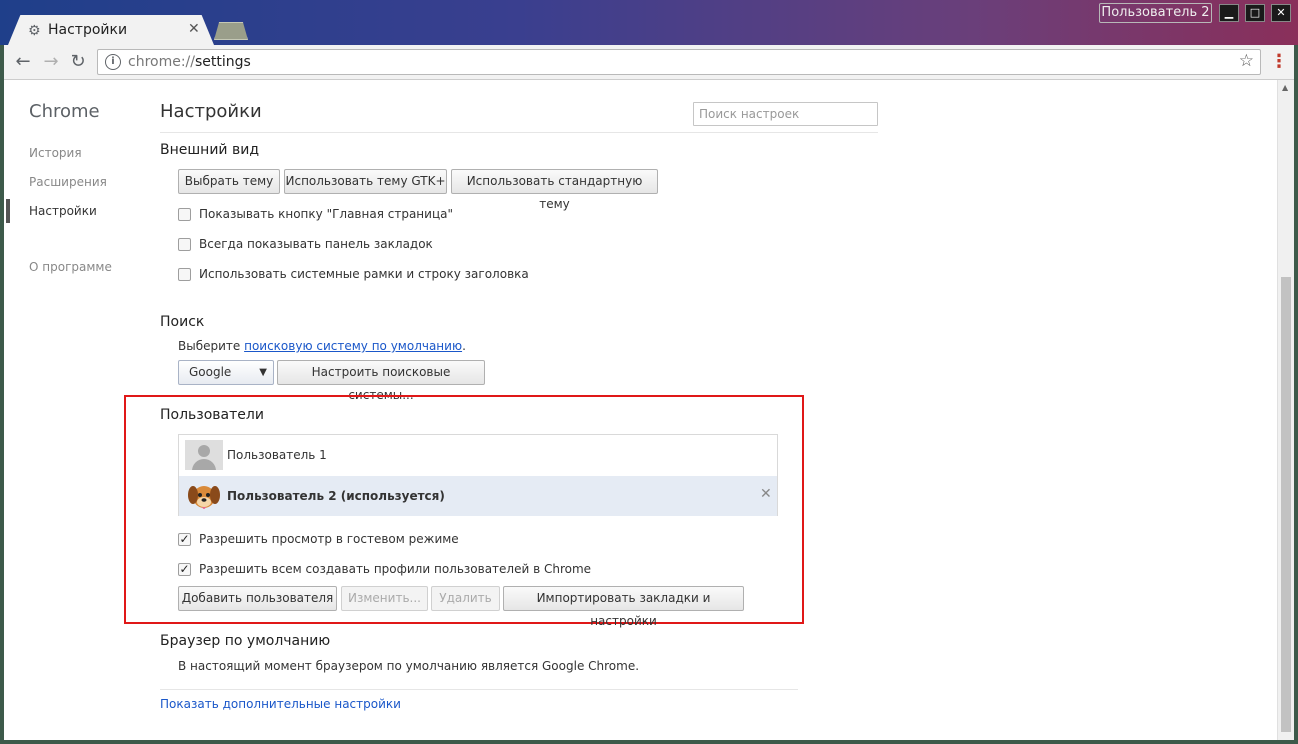  I want to click on back-button: ←, so click(23, 62).